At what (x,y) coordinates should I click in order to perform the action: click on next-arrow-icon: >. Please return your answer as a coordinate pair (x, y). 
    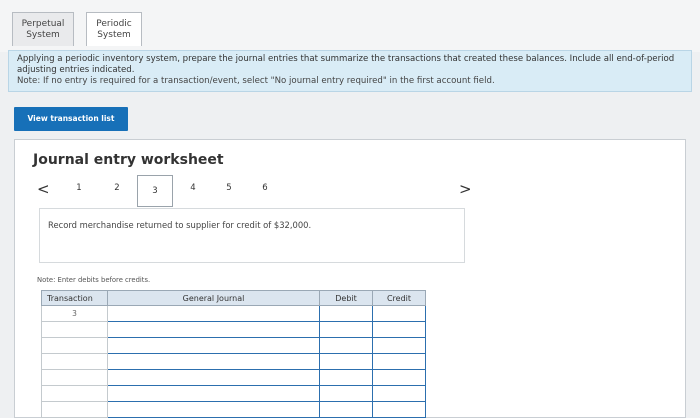
    Looking at the image, I should click on (465, 189).